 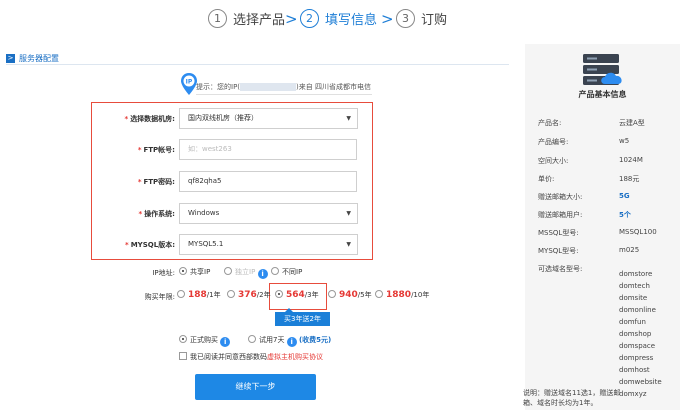 I want to click on promo-tooltip: 买3年送2年, so click(x=302, y=317).